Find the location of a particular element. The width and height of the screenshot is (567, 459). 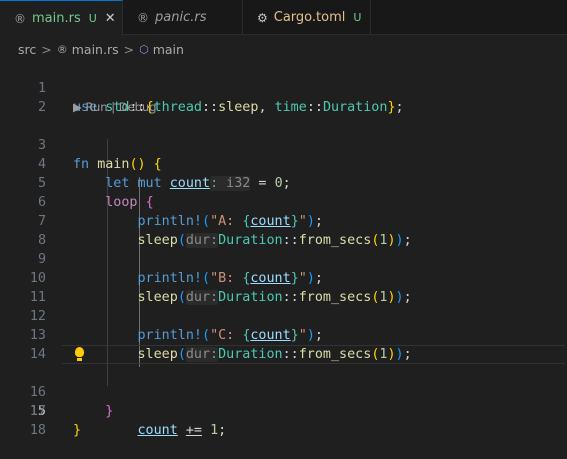

current-line-highlight is located at coordinates (313, 354).